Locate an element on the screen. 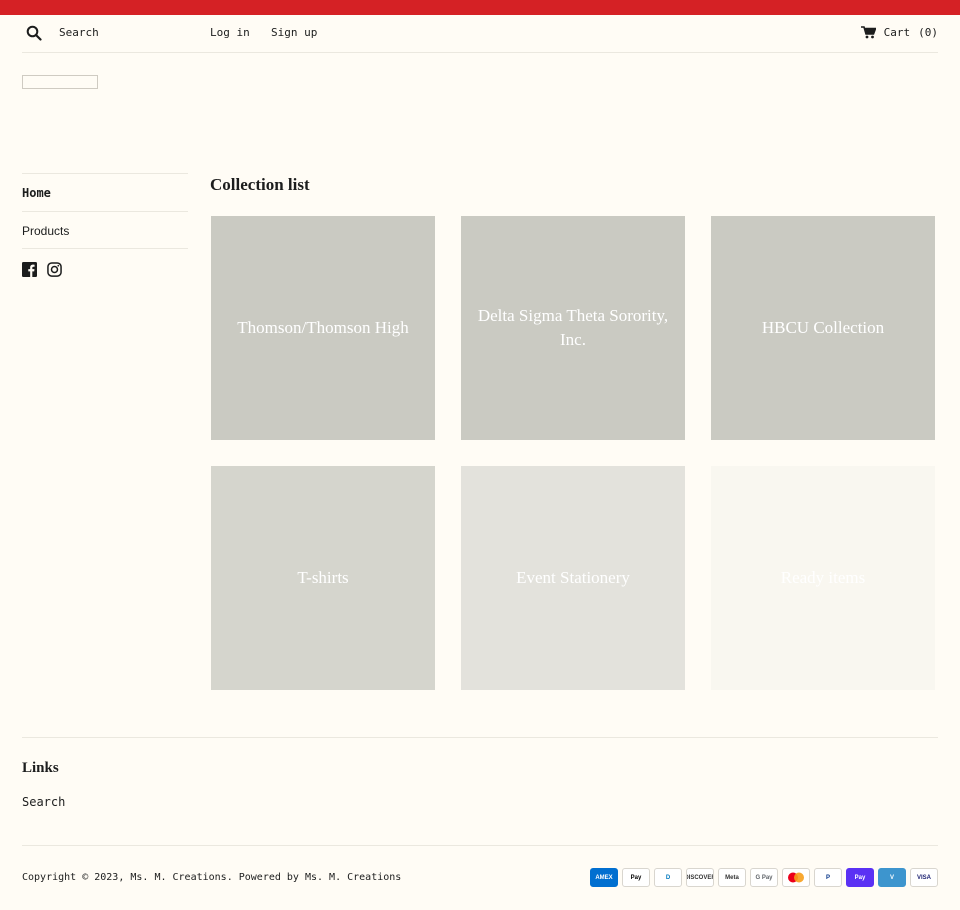 The width and height of the screenshot is (960, 910). collection-title: Event Stationery is located at coordinates (573, 577).